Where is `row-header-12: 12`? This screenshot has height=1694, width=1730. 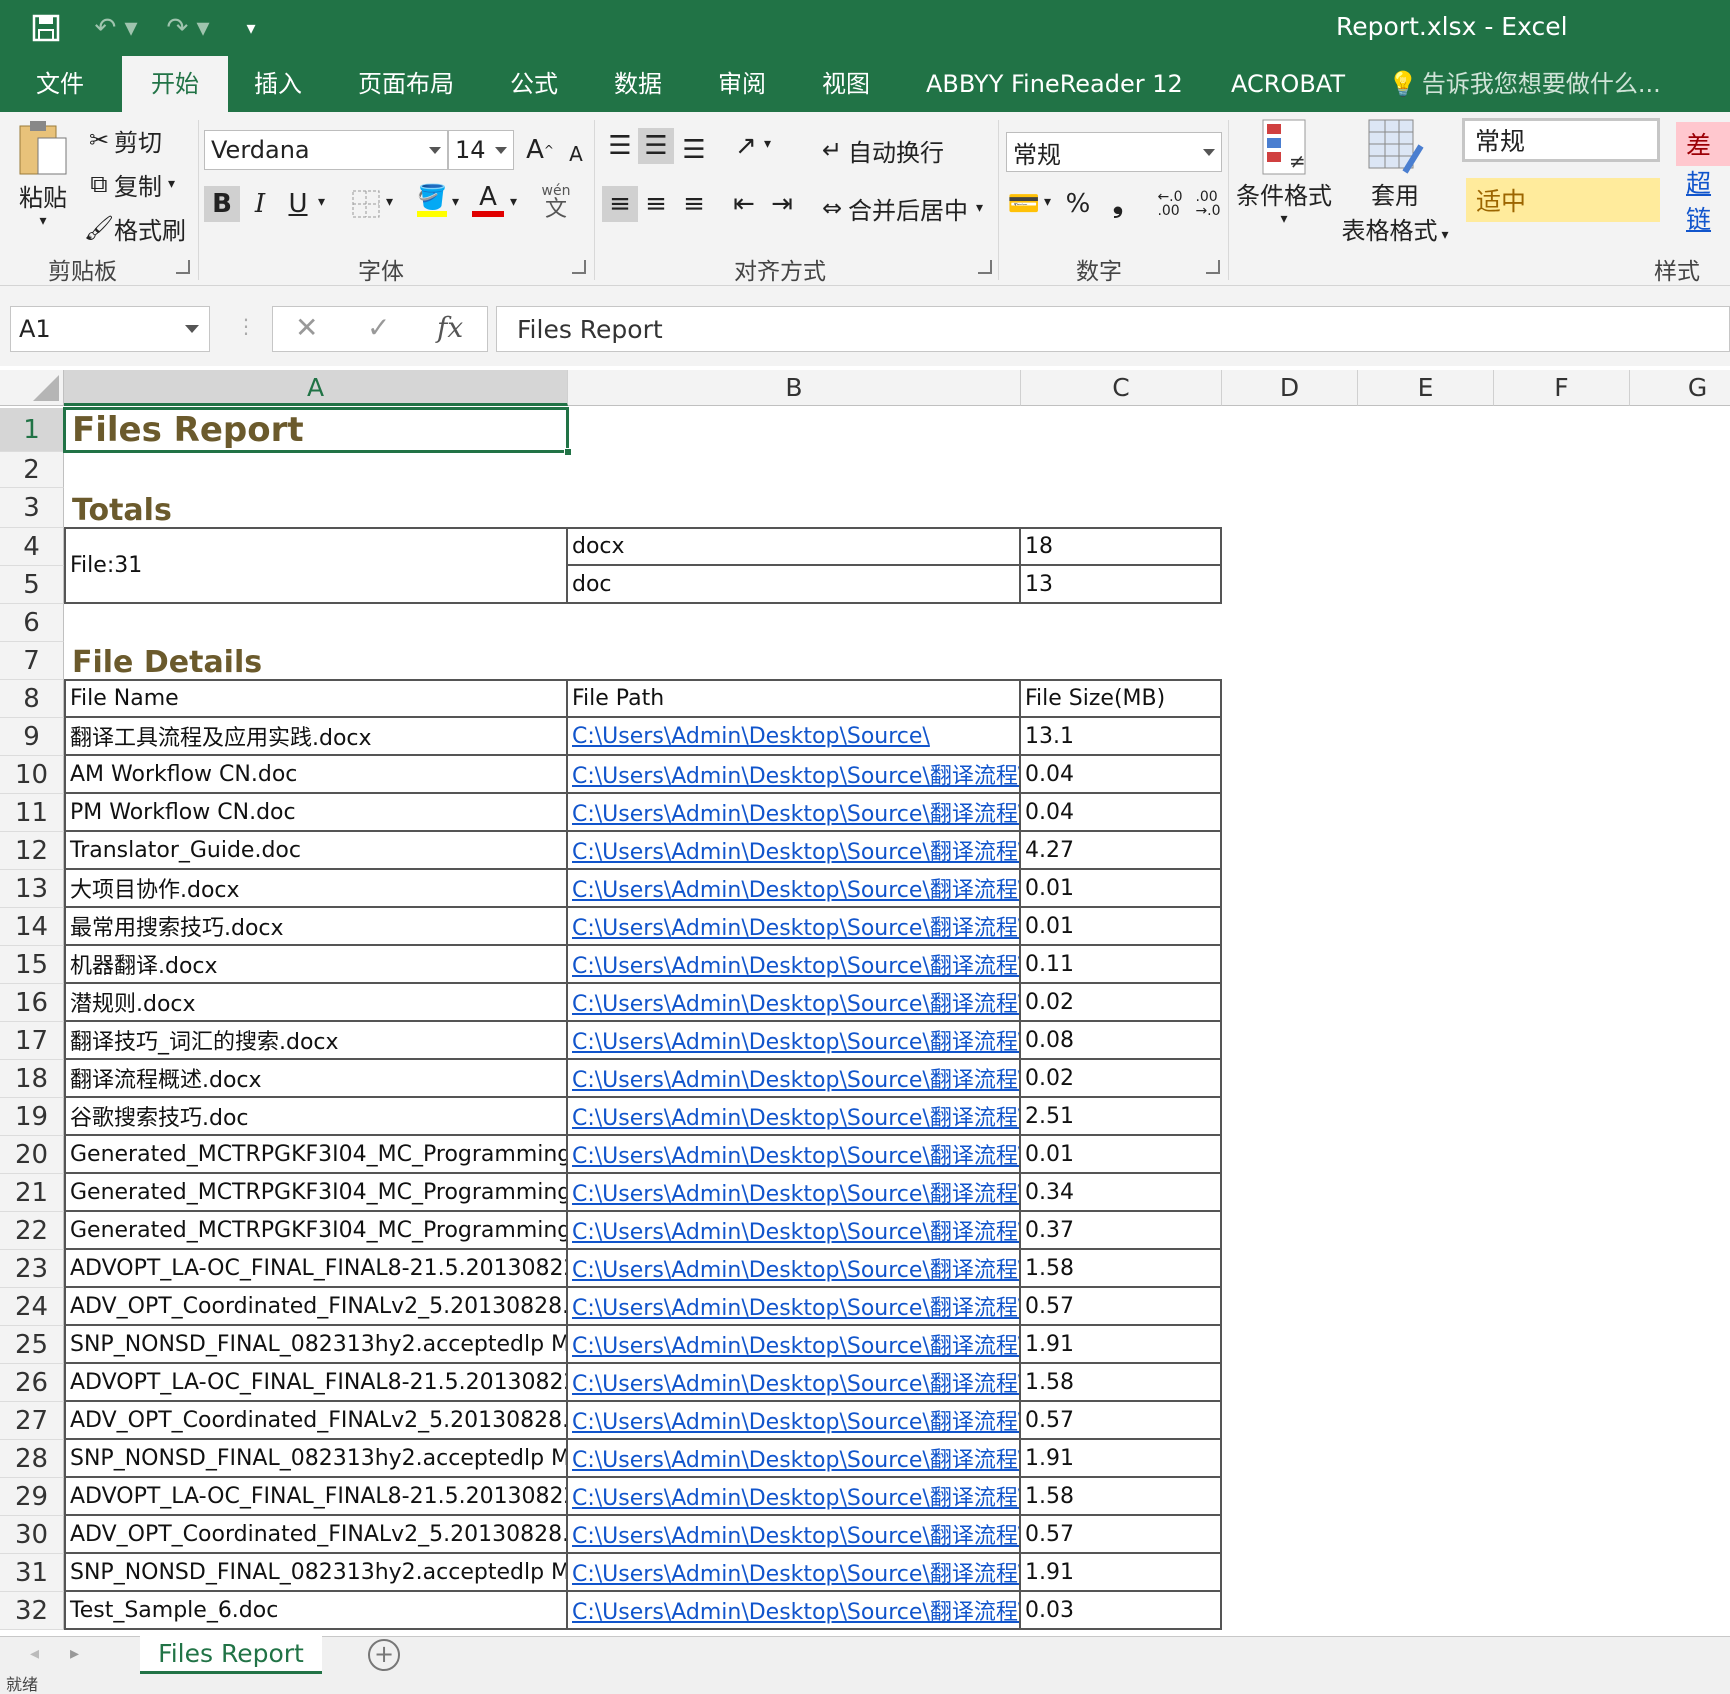
row-header-12: 12 is located at coordinates (32, 851).